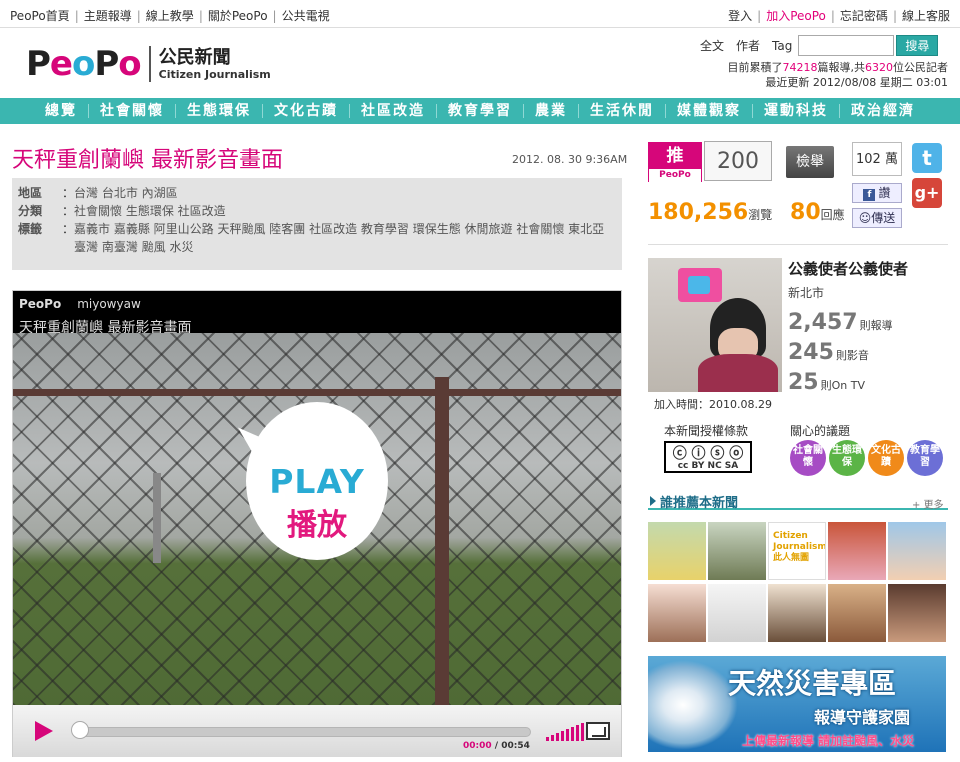  What do you see at coordinates (598, 731) in the screenshot?
I see `fullscreen-icon` at bounding box center [598, 731].